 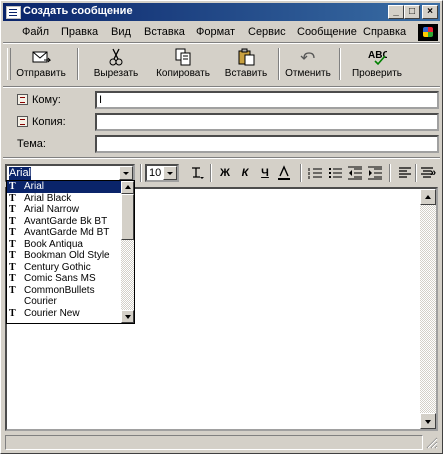 I want to click on status-bar, so click(x=221, y=442).